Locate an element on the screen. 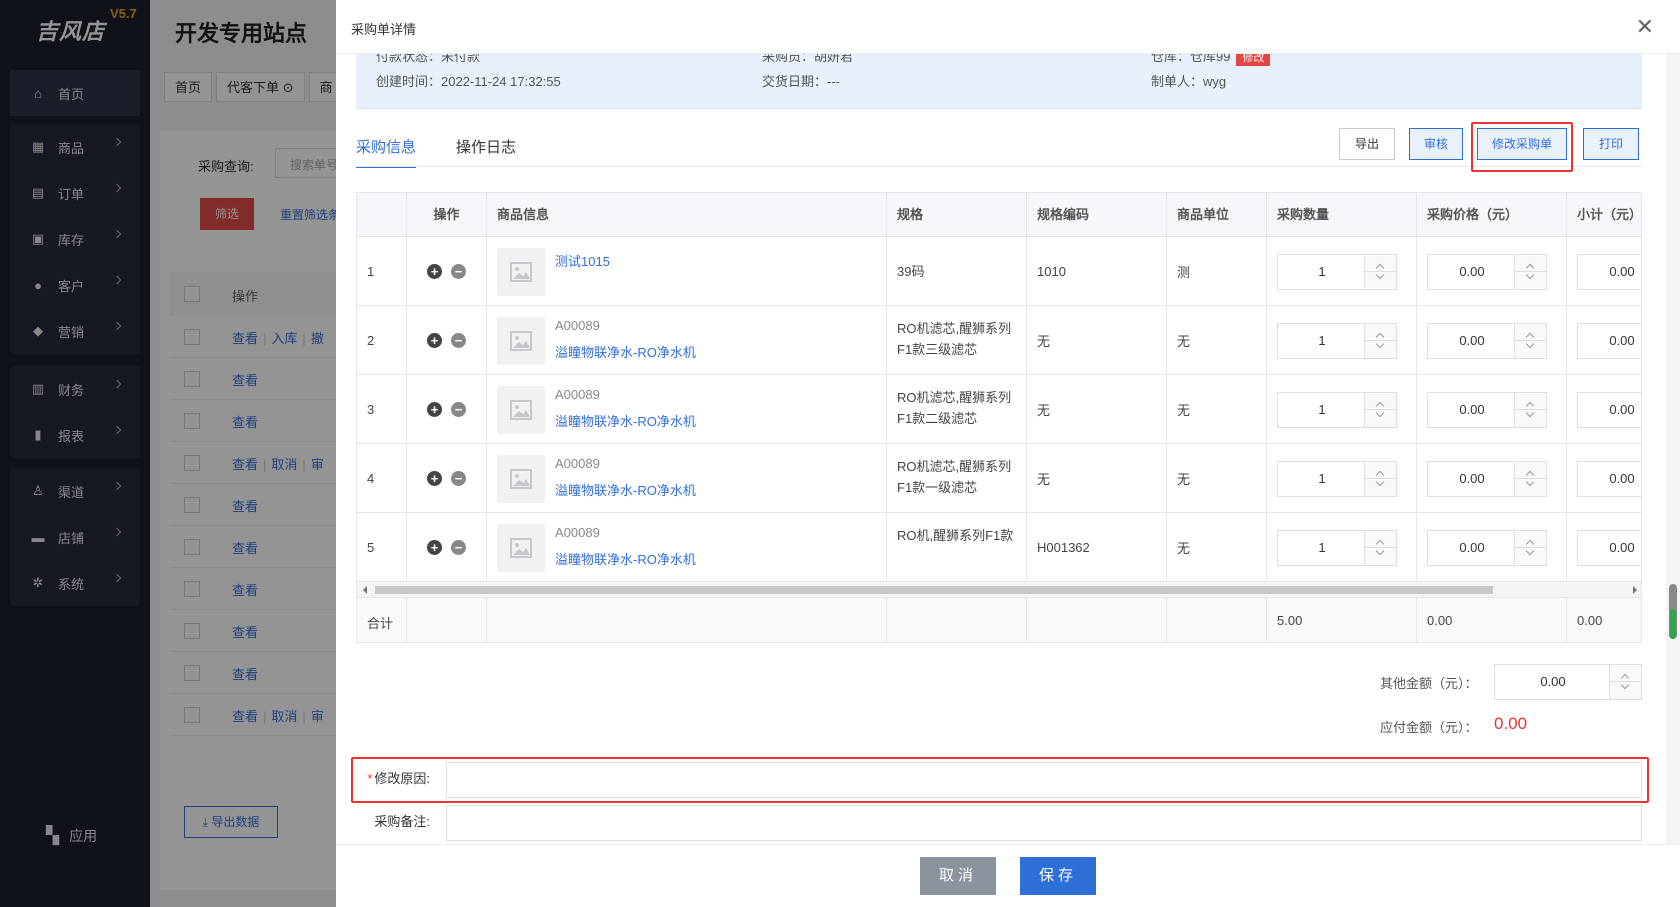  product-name-link: 测试1015 is located at coordinates (582, 260).